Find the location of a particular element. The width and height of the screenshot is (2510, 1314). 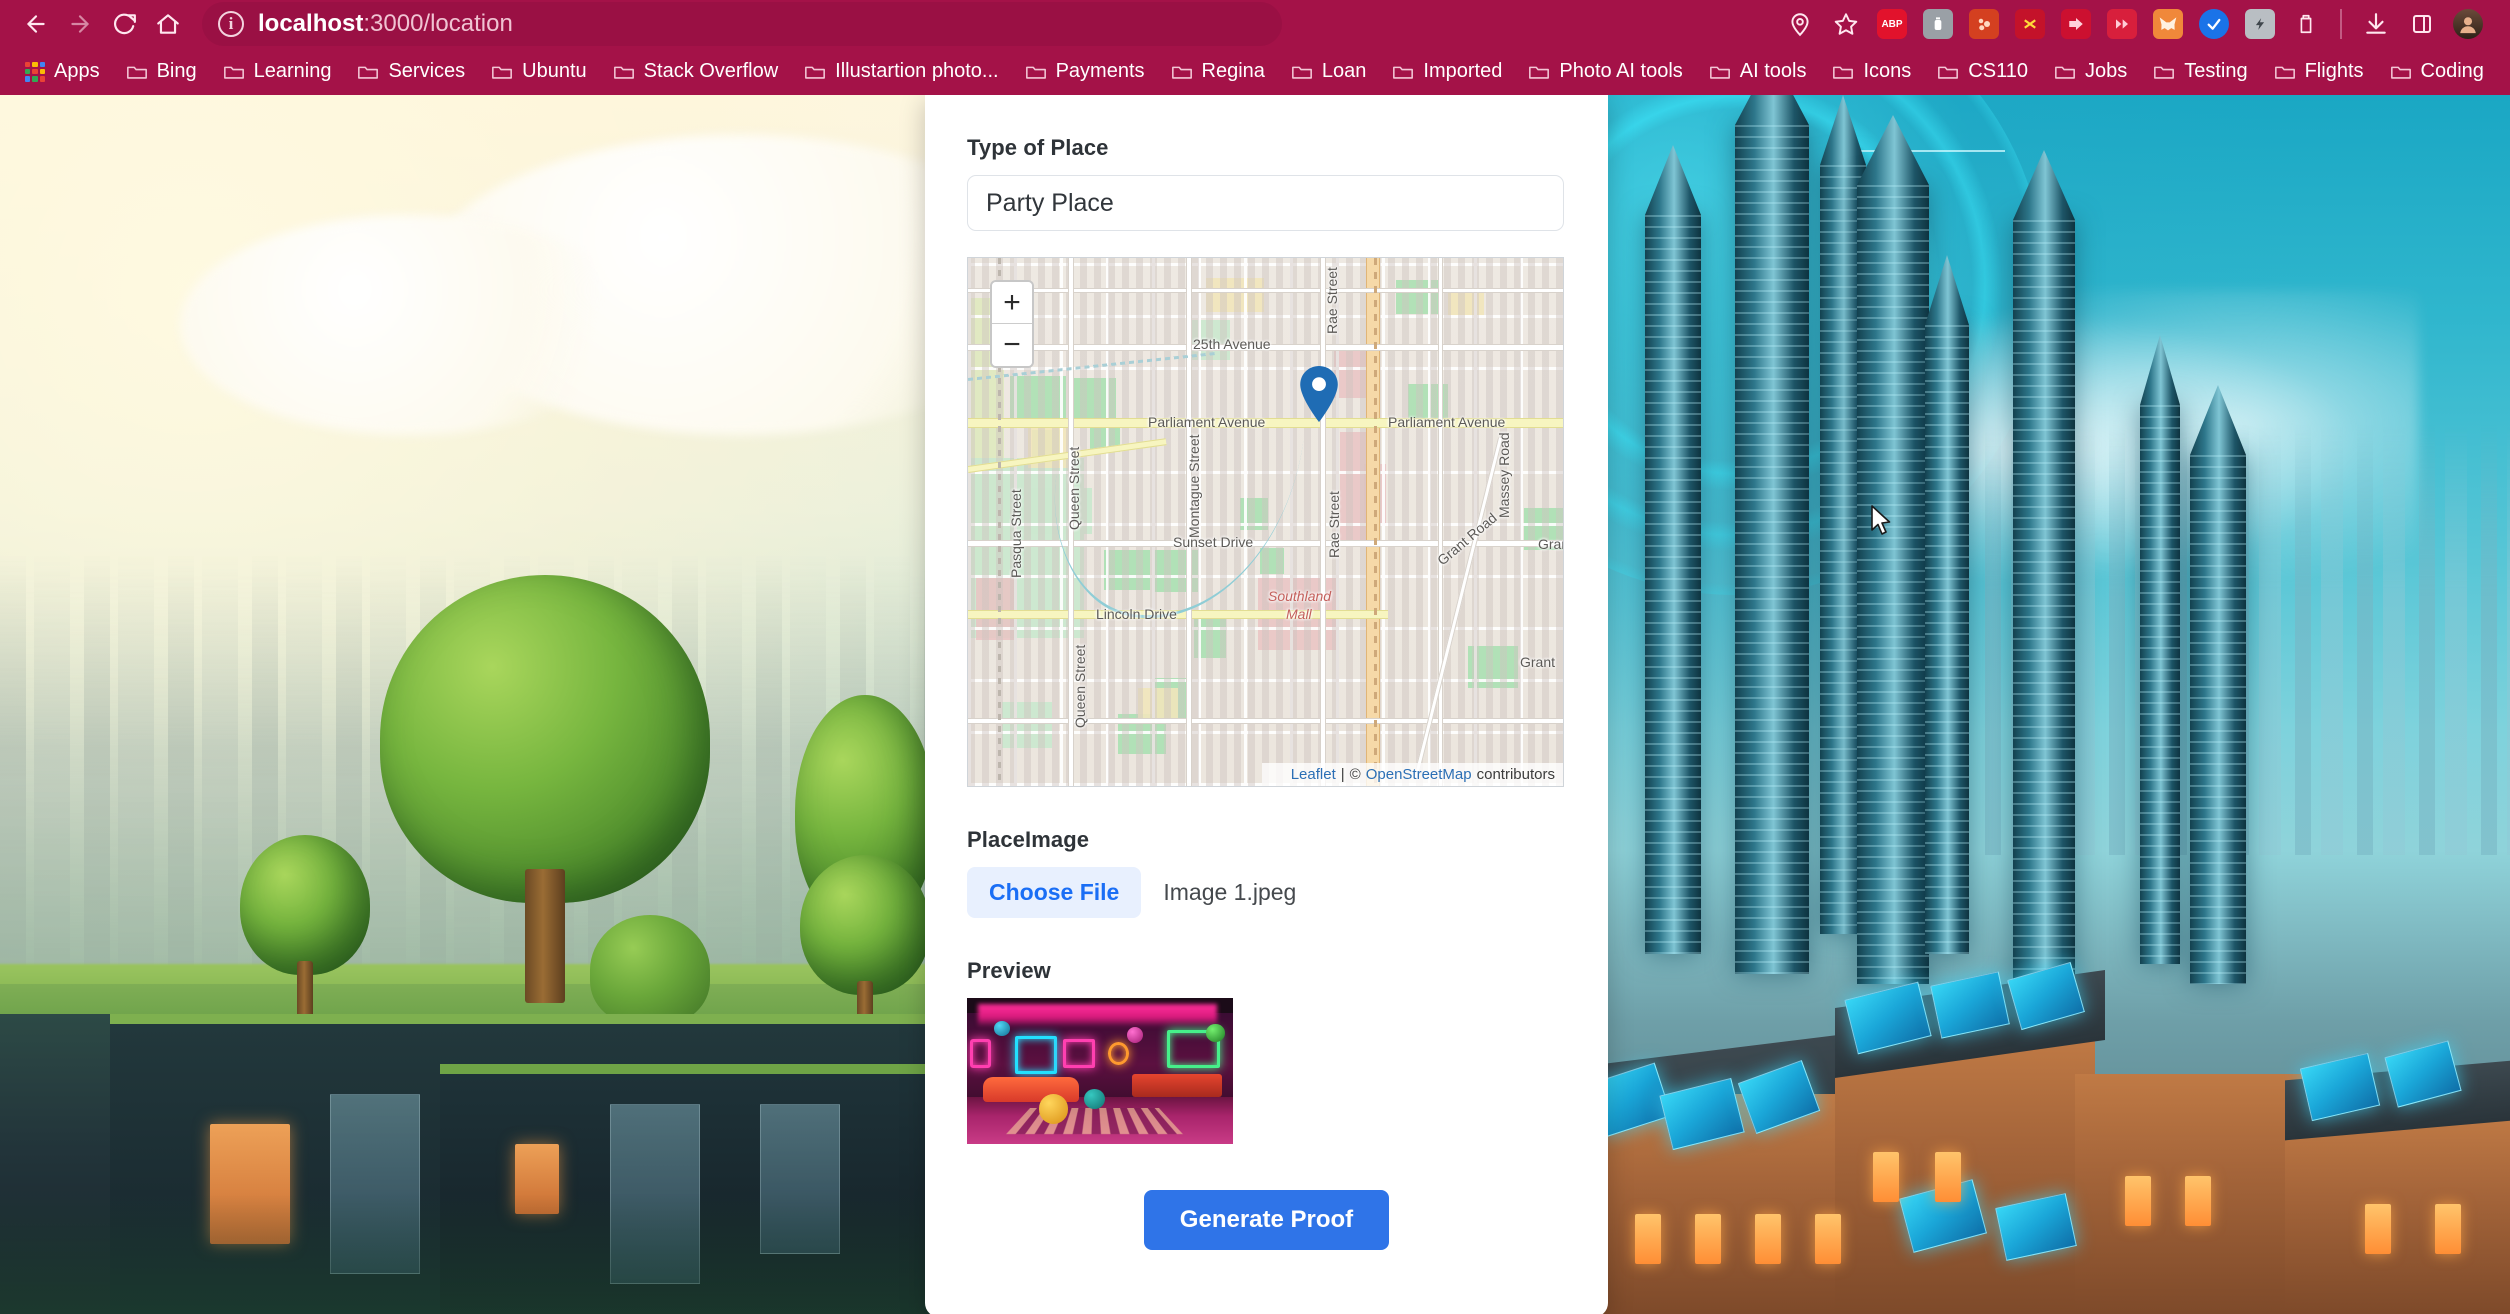

bookmark-ai-tools: AI tools is located at coordinates (1758, 71).